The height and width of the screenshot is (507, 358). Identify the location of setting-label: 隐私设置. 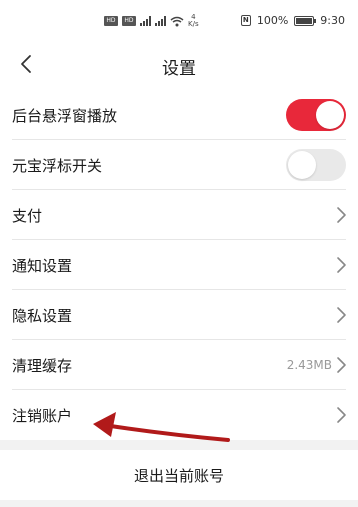
(42, 315).